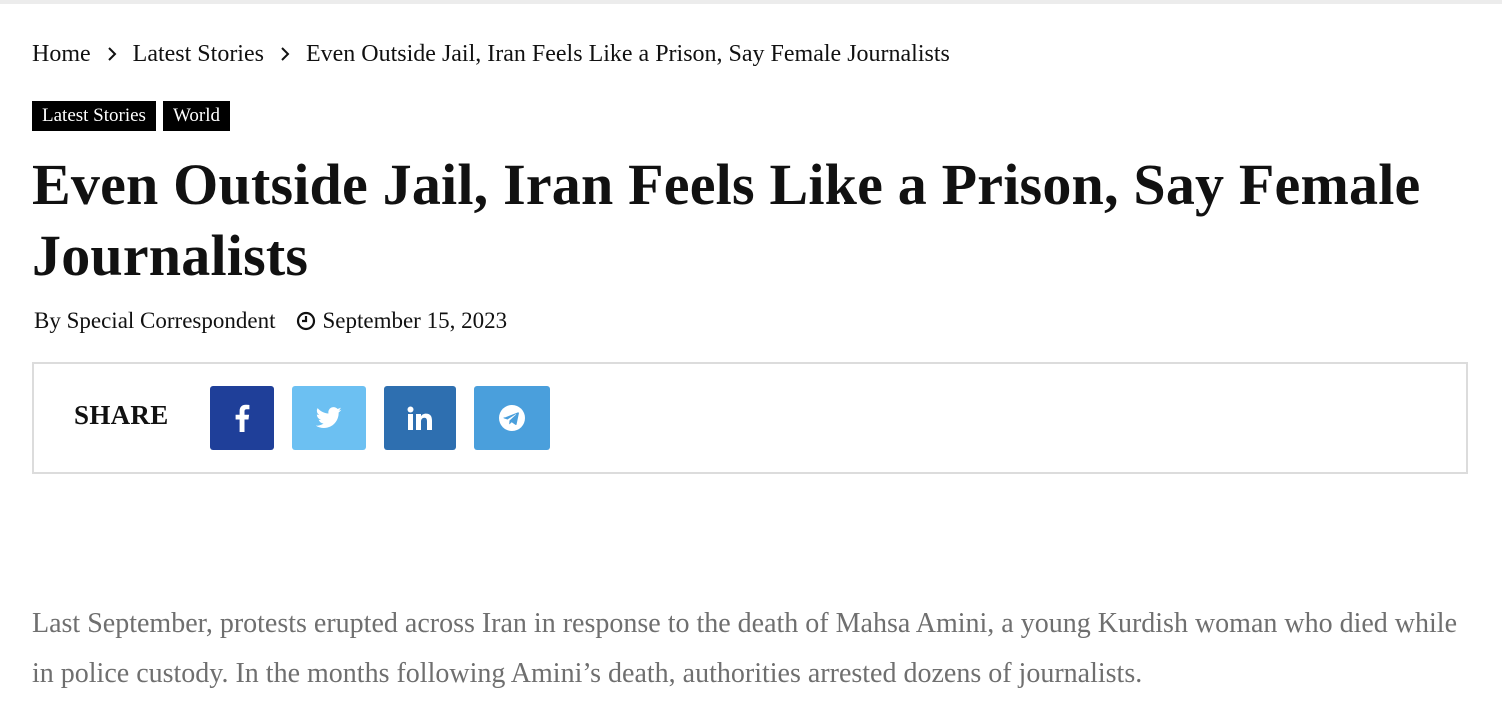  What do you see at coordinates (196, 116) in the screenshot?
I see `tag-world: World` at bounding box center [196, 116].